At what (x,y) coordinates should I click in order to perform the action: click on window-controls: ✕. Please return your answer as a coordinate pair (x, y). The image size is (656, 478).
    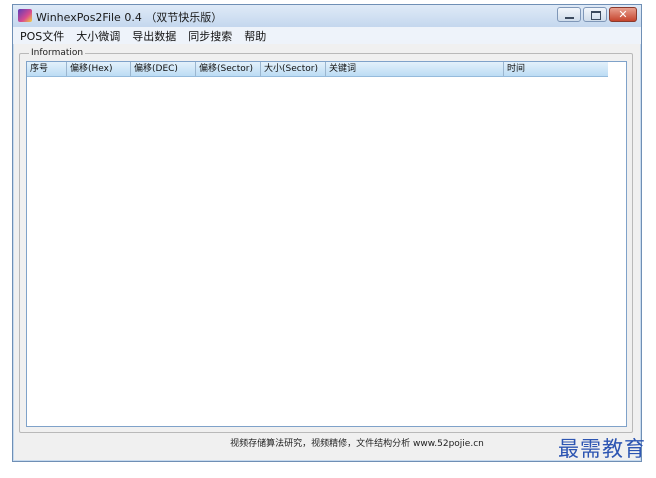
    Looking at the image, I should click on (597, 14).